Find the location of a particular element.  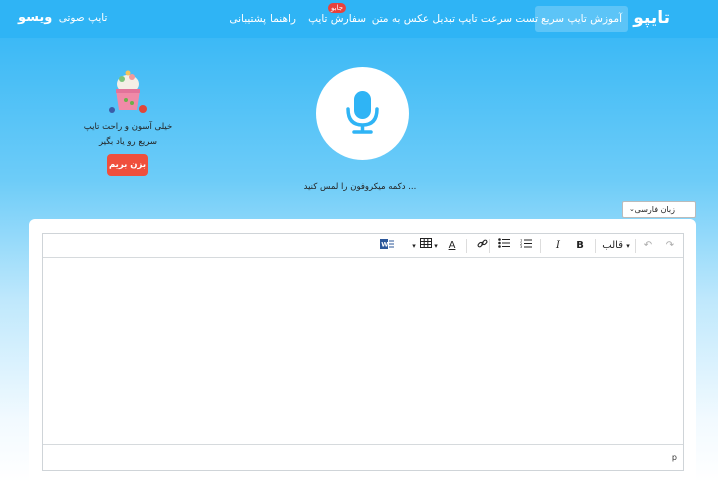

voice-brand-name: ویسو is located at coordinates (35, 17).